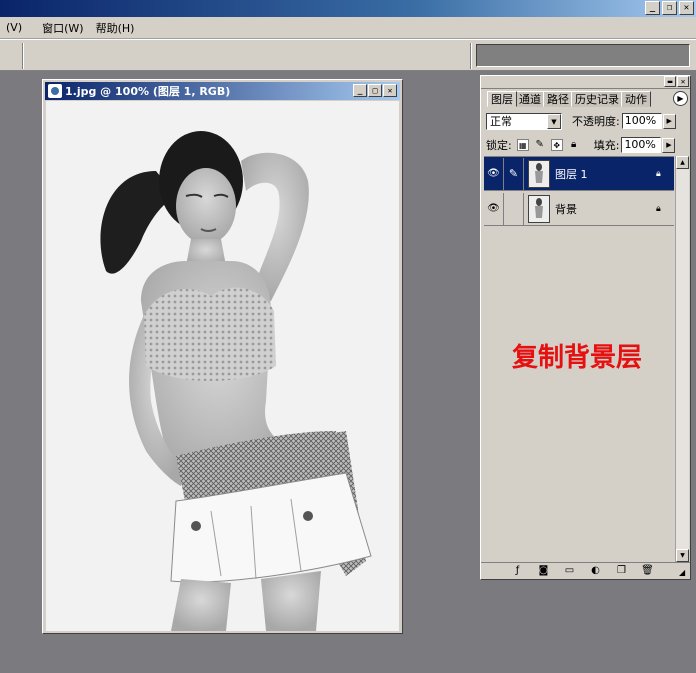 Image resolution: width=696 pixels, height=673 pixels. Describe the element at coordinates (148, 91) in the screenshot. I see `document-title: 1.jpg @ 100% (图层 1, RGB)` at that location.